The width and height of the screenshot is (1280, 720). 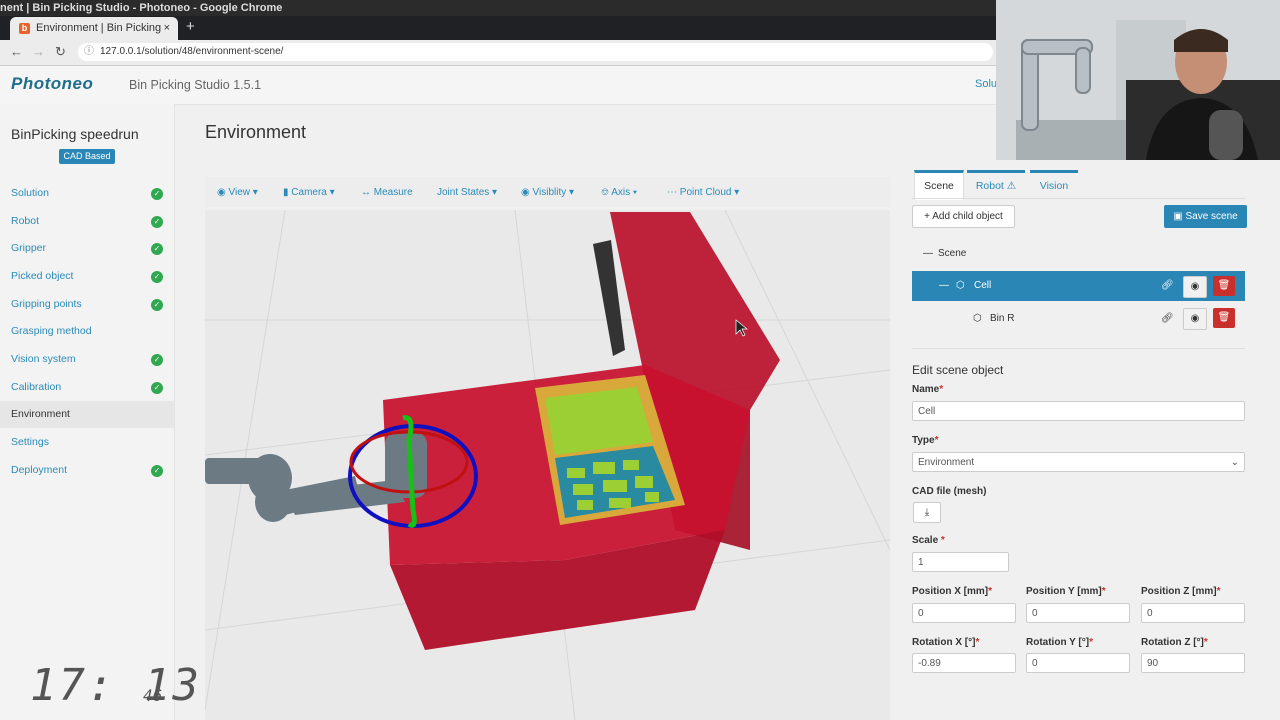 I want to click on position-y-input: 0, so click(x=1078, y=613).